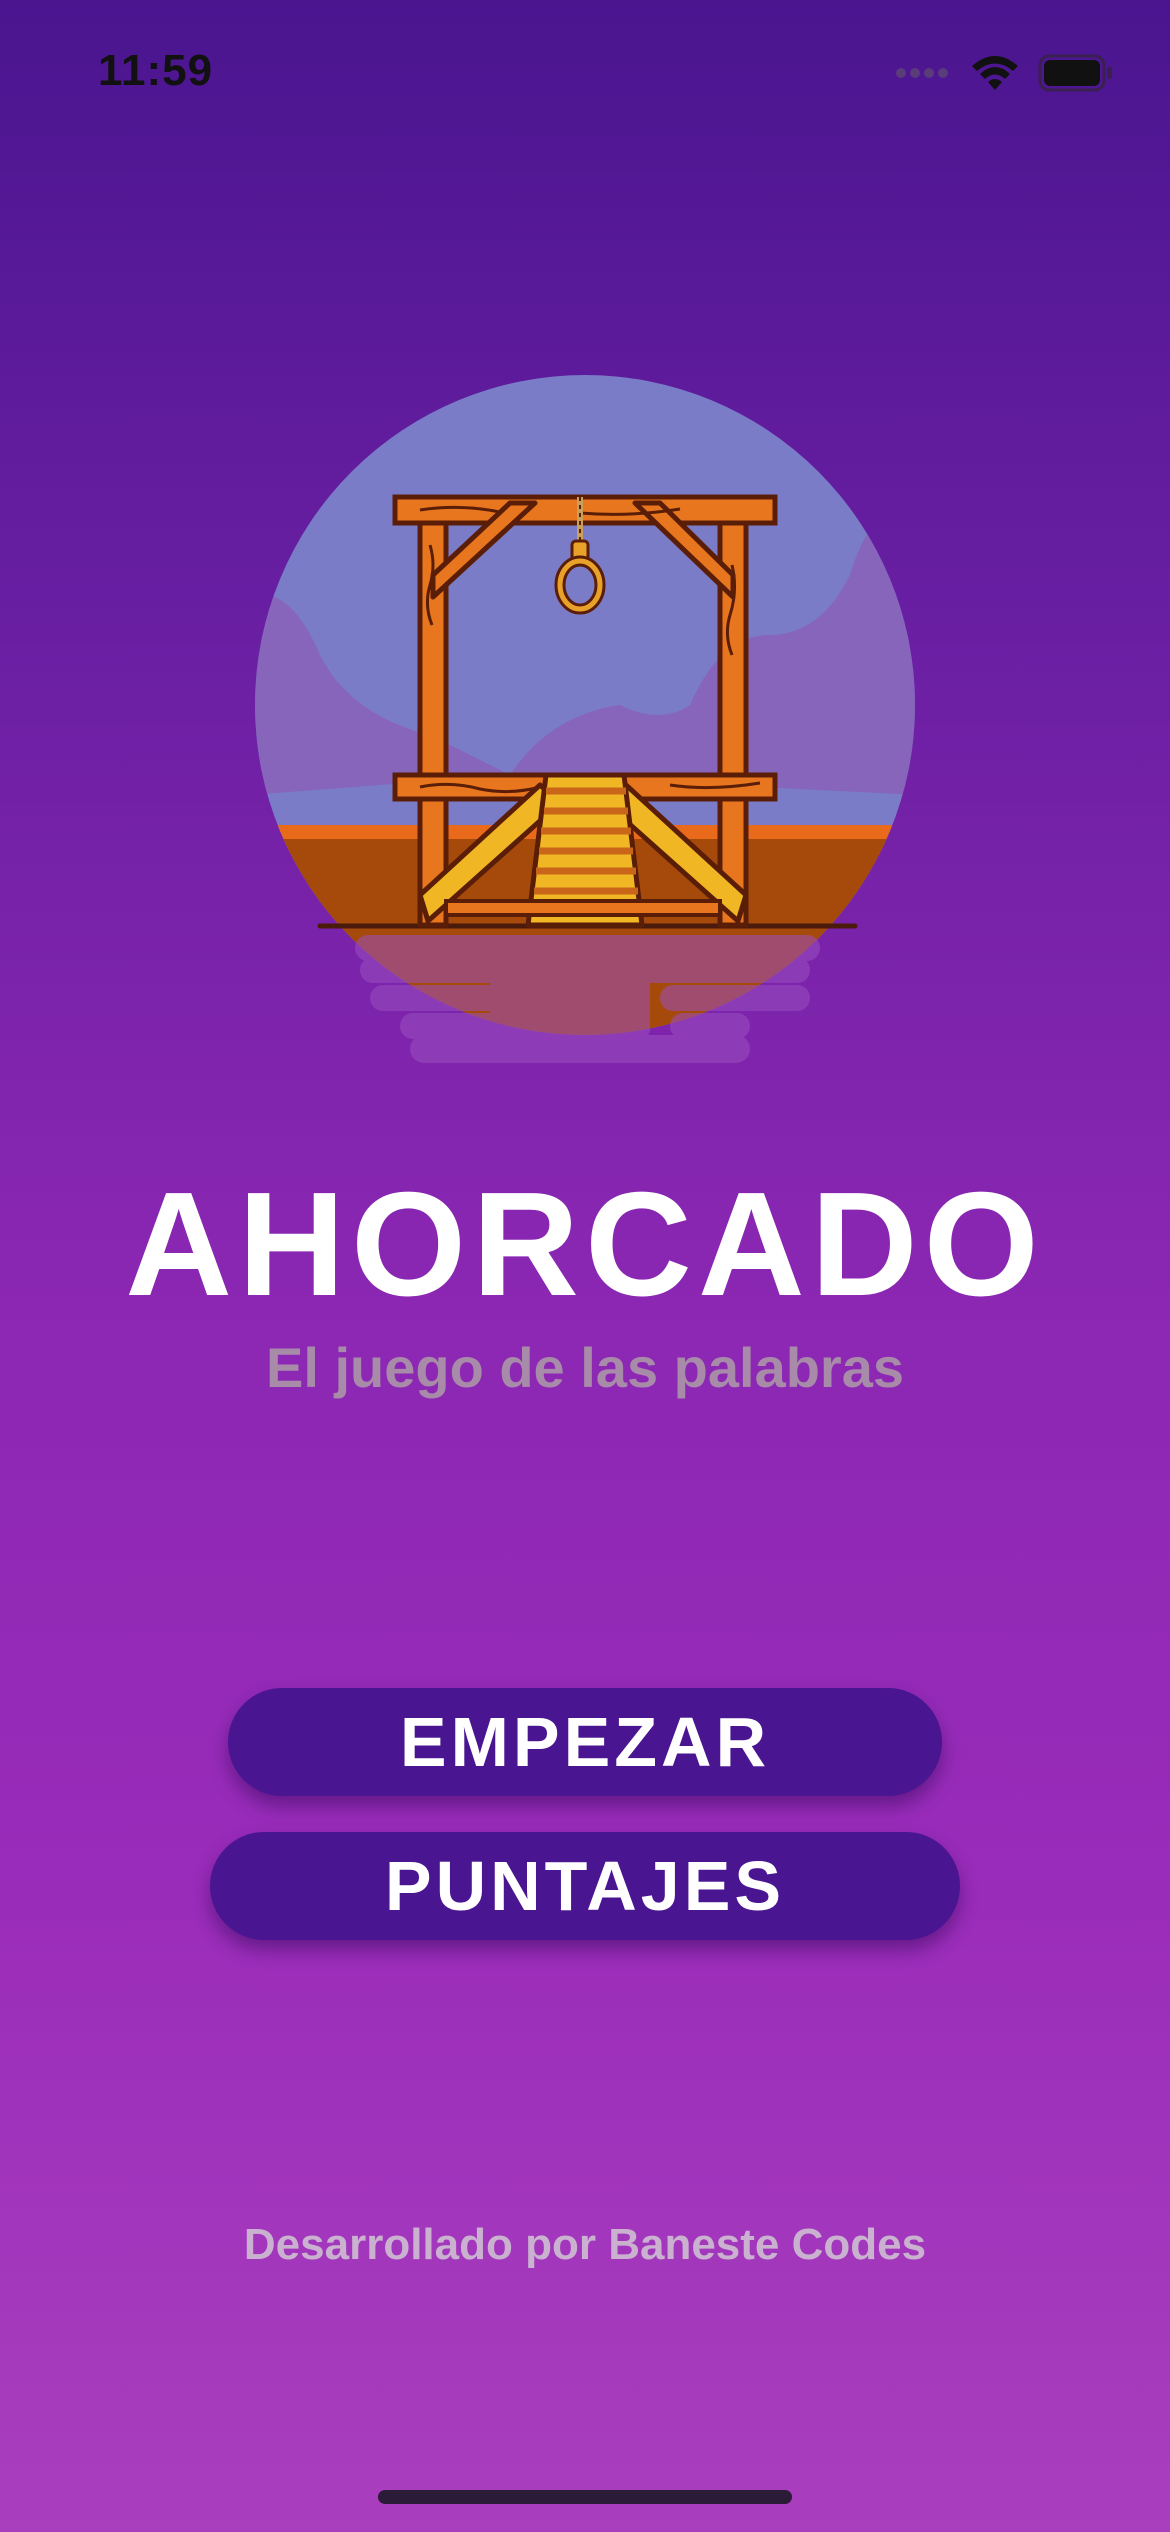  Describe the element at coordinates (585, 1886) in the screenshot. I see `scores-button: PUNTAJES` at that location.